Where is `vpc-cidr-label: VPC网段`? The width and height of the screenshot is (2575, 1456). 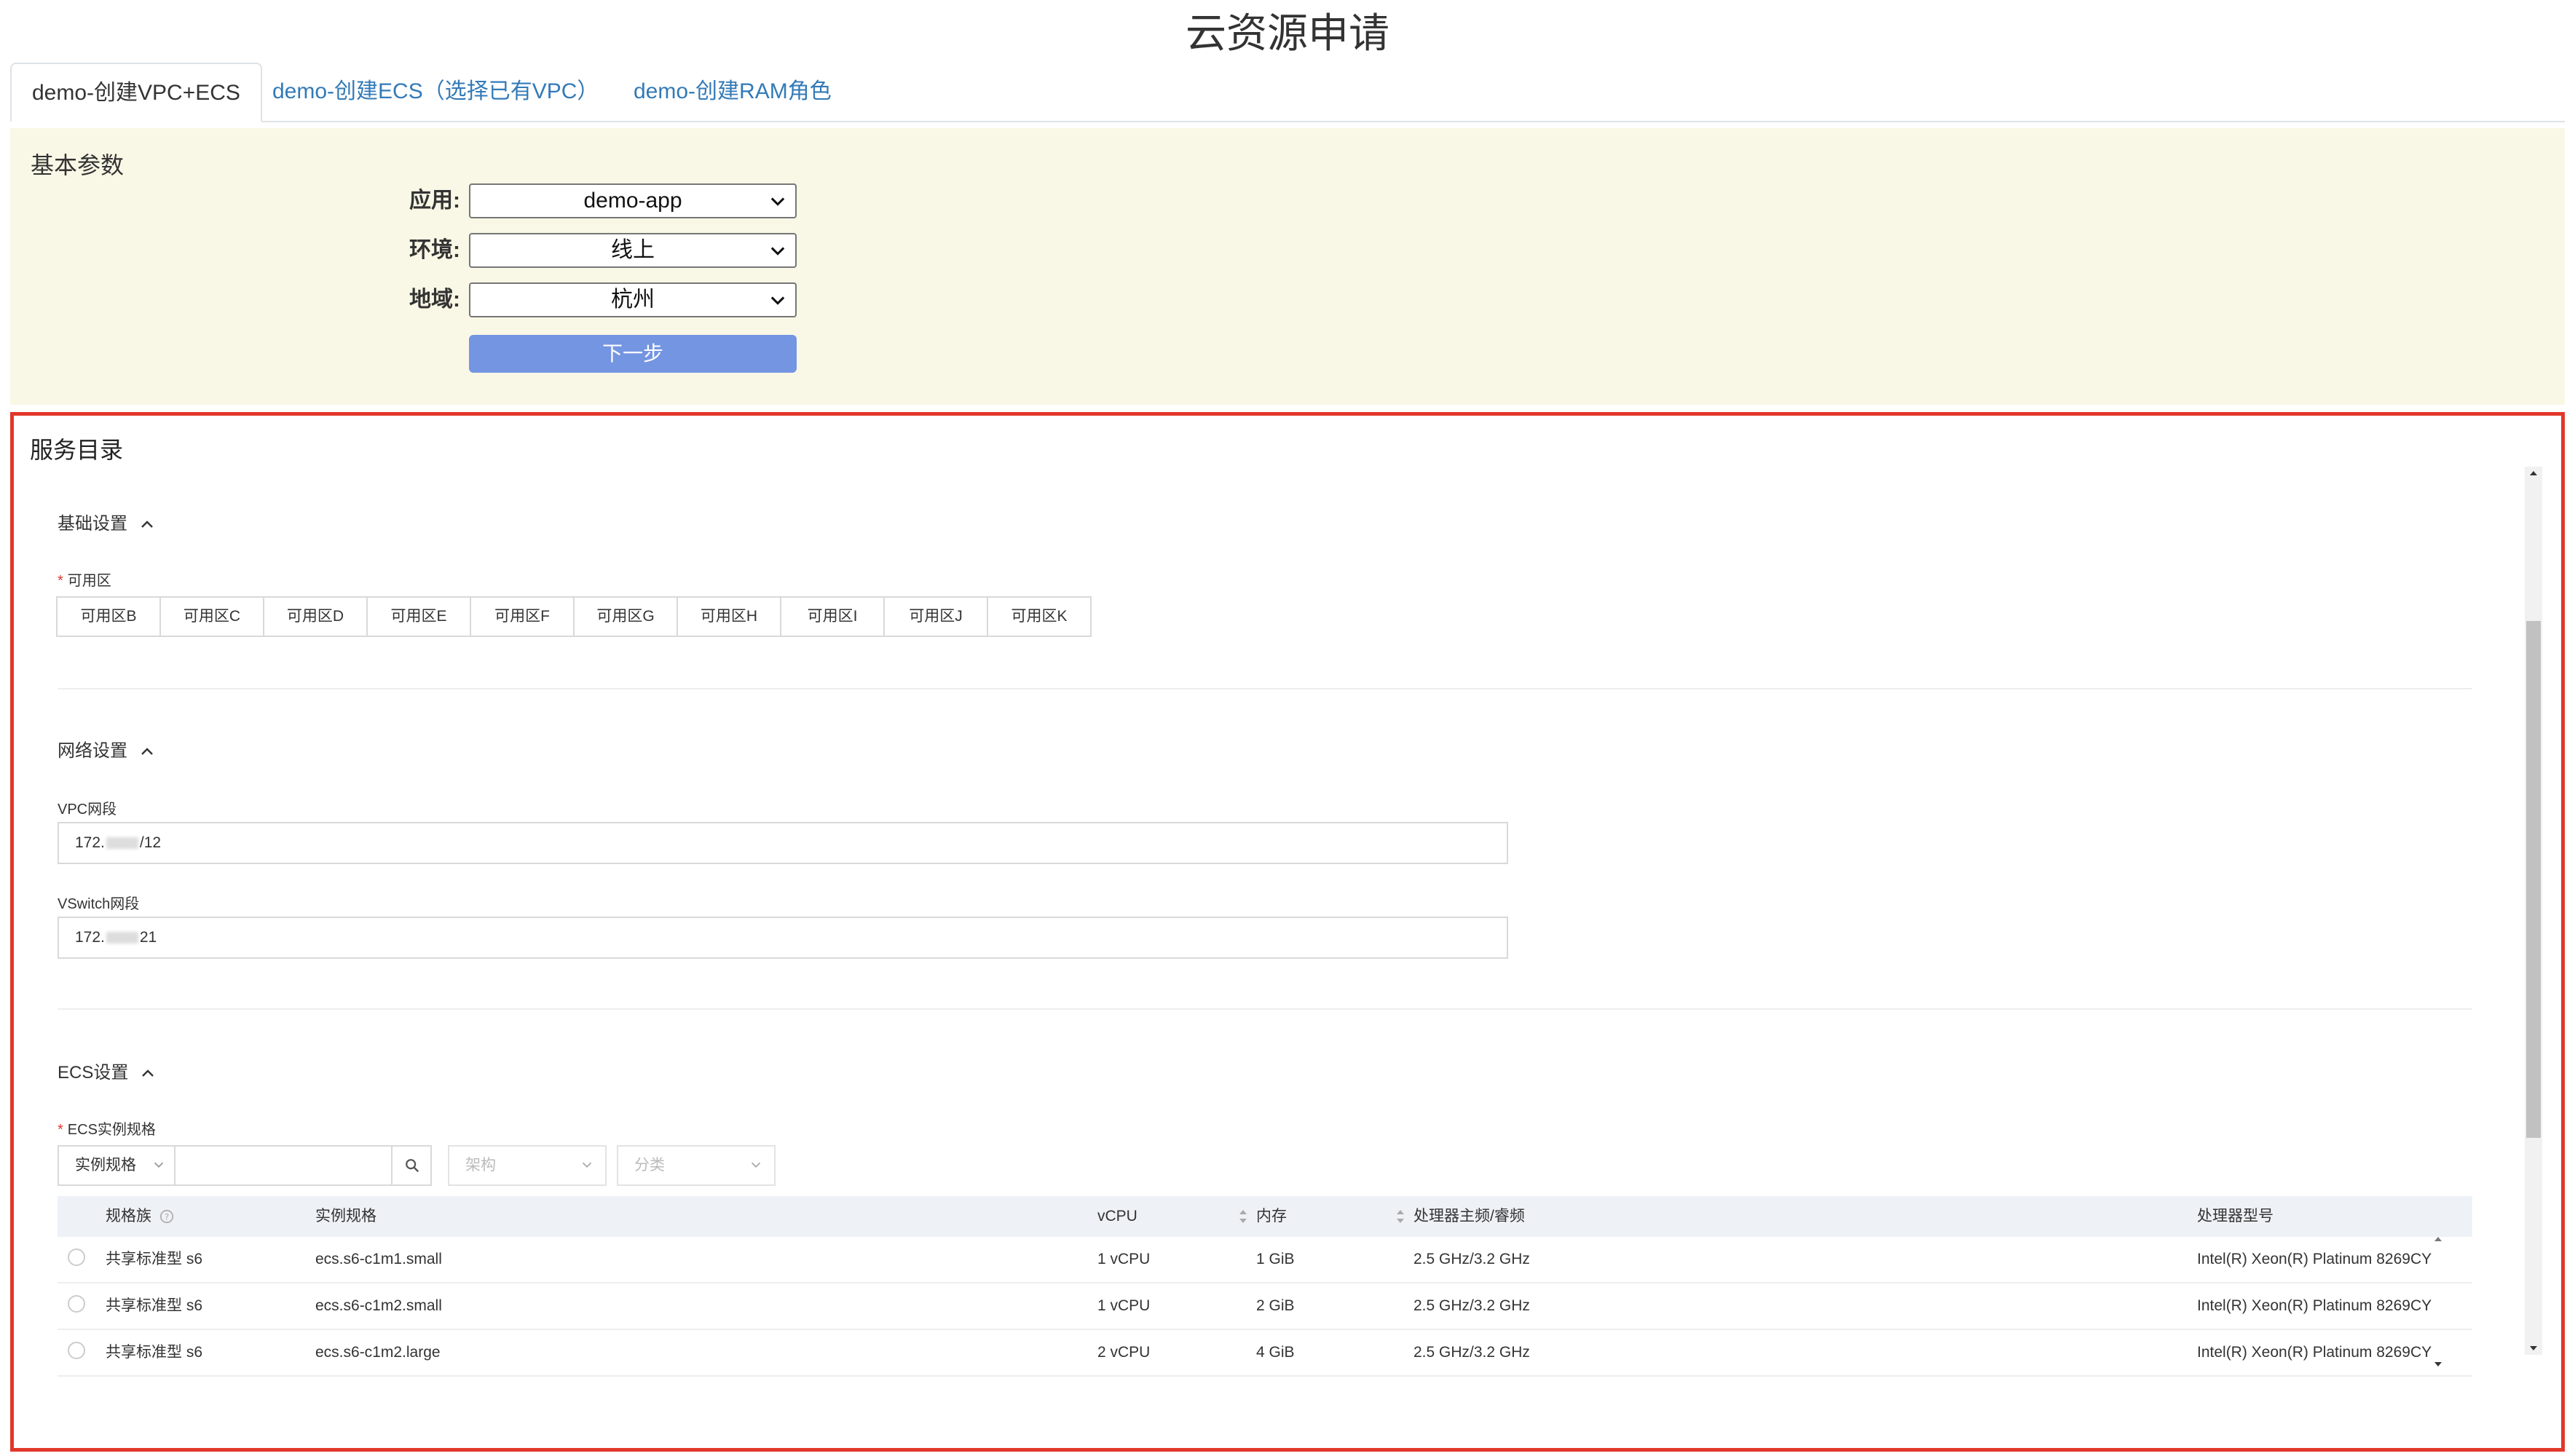 vpc-cidr-label: VPC网段 is located at coordinates (87, 810).